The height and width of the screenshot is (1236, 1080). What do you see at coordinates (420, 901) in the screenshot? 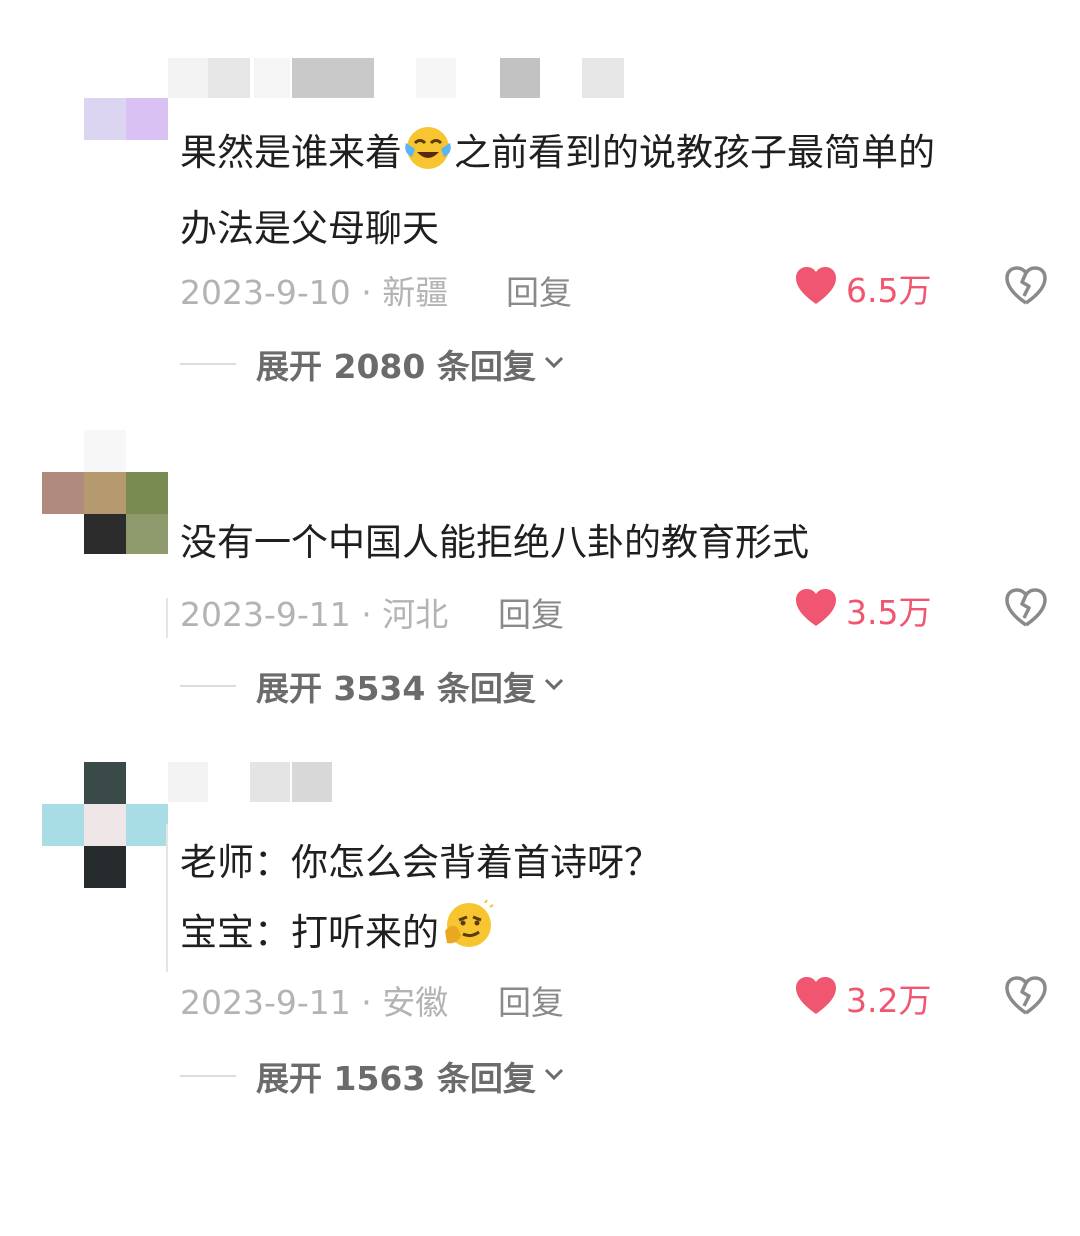
I see `comment-text: 老师：你怎么会背着首诗呀？ 宝宝：打听来的` at bounding box center [420, 901].